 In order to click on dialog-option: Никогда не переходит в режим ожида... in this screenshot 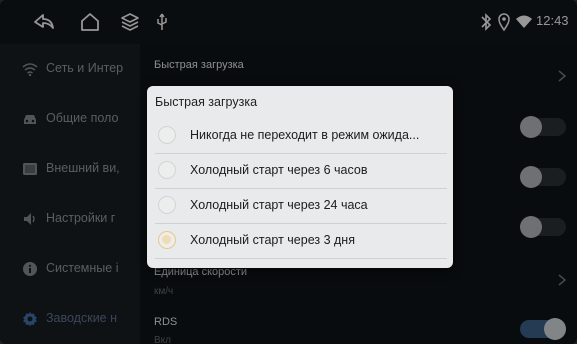, I will do `click(300, 136)`.